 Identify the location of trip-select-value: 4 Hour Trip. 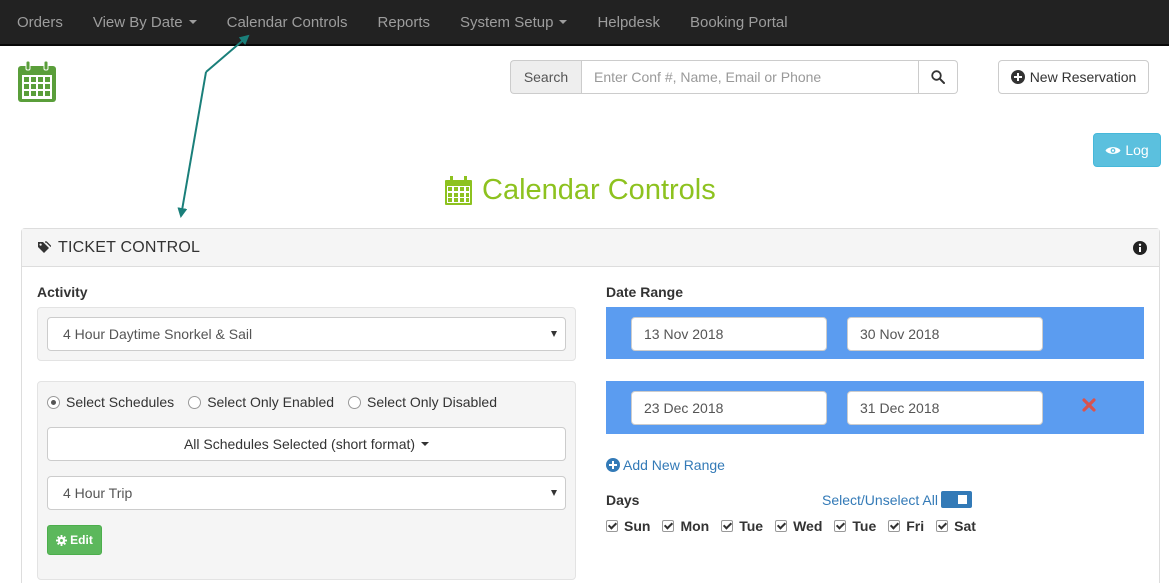
(98, 493).